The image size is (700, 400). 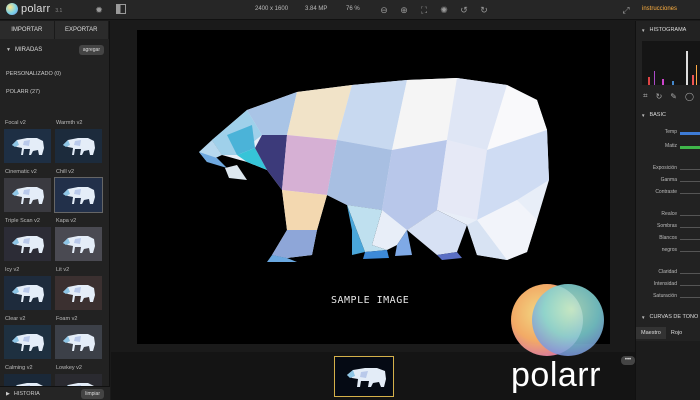 I want to click on history-section: ▶ HISTORIA limpiar, so click(x=55, y=393).